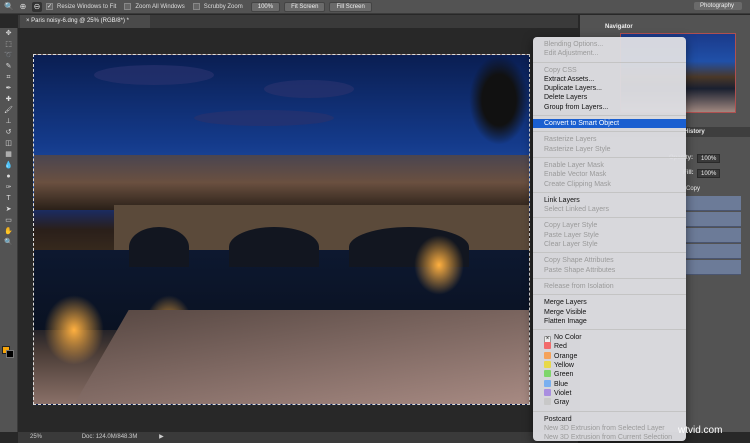 This screenshot has height=443, width=750. What do you see at coordinates (8, 88) in the screenshot?
I see `eyedropper-tool-icon: ✒` at bounding box center [8, 88].